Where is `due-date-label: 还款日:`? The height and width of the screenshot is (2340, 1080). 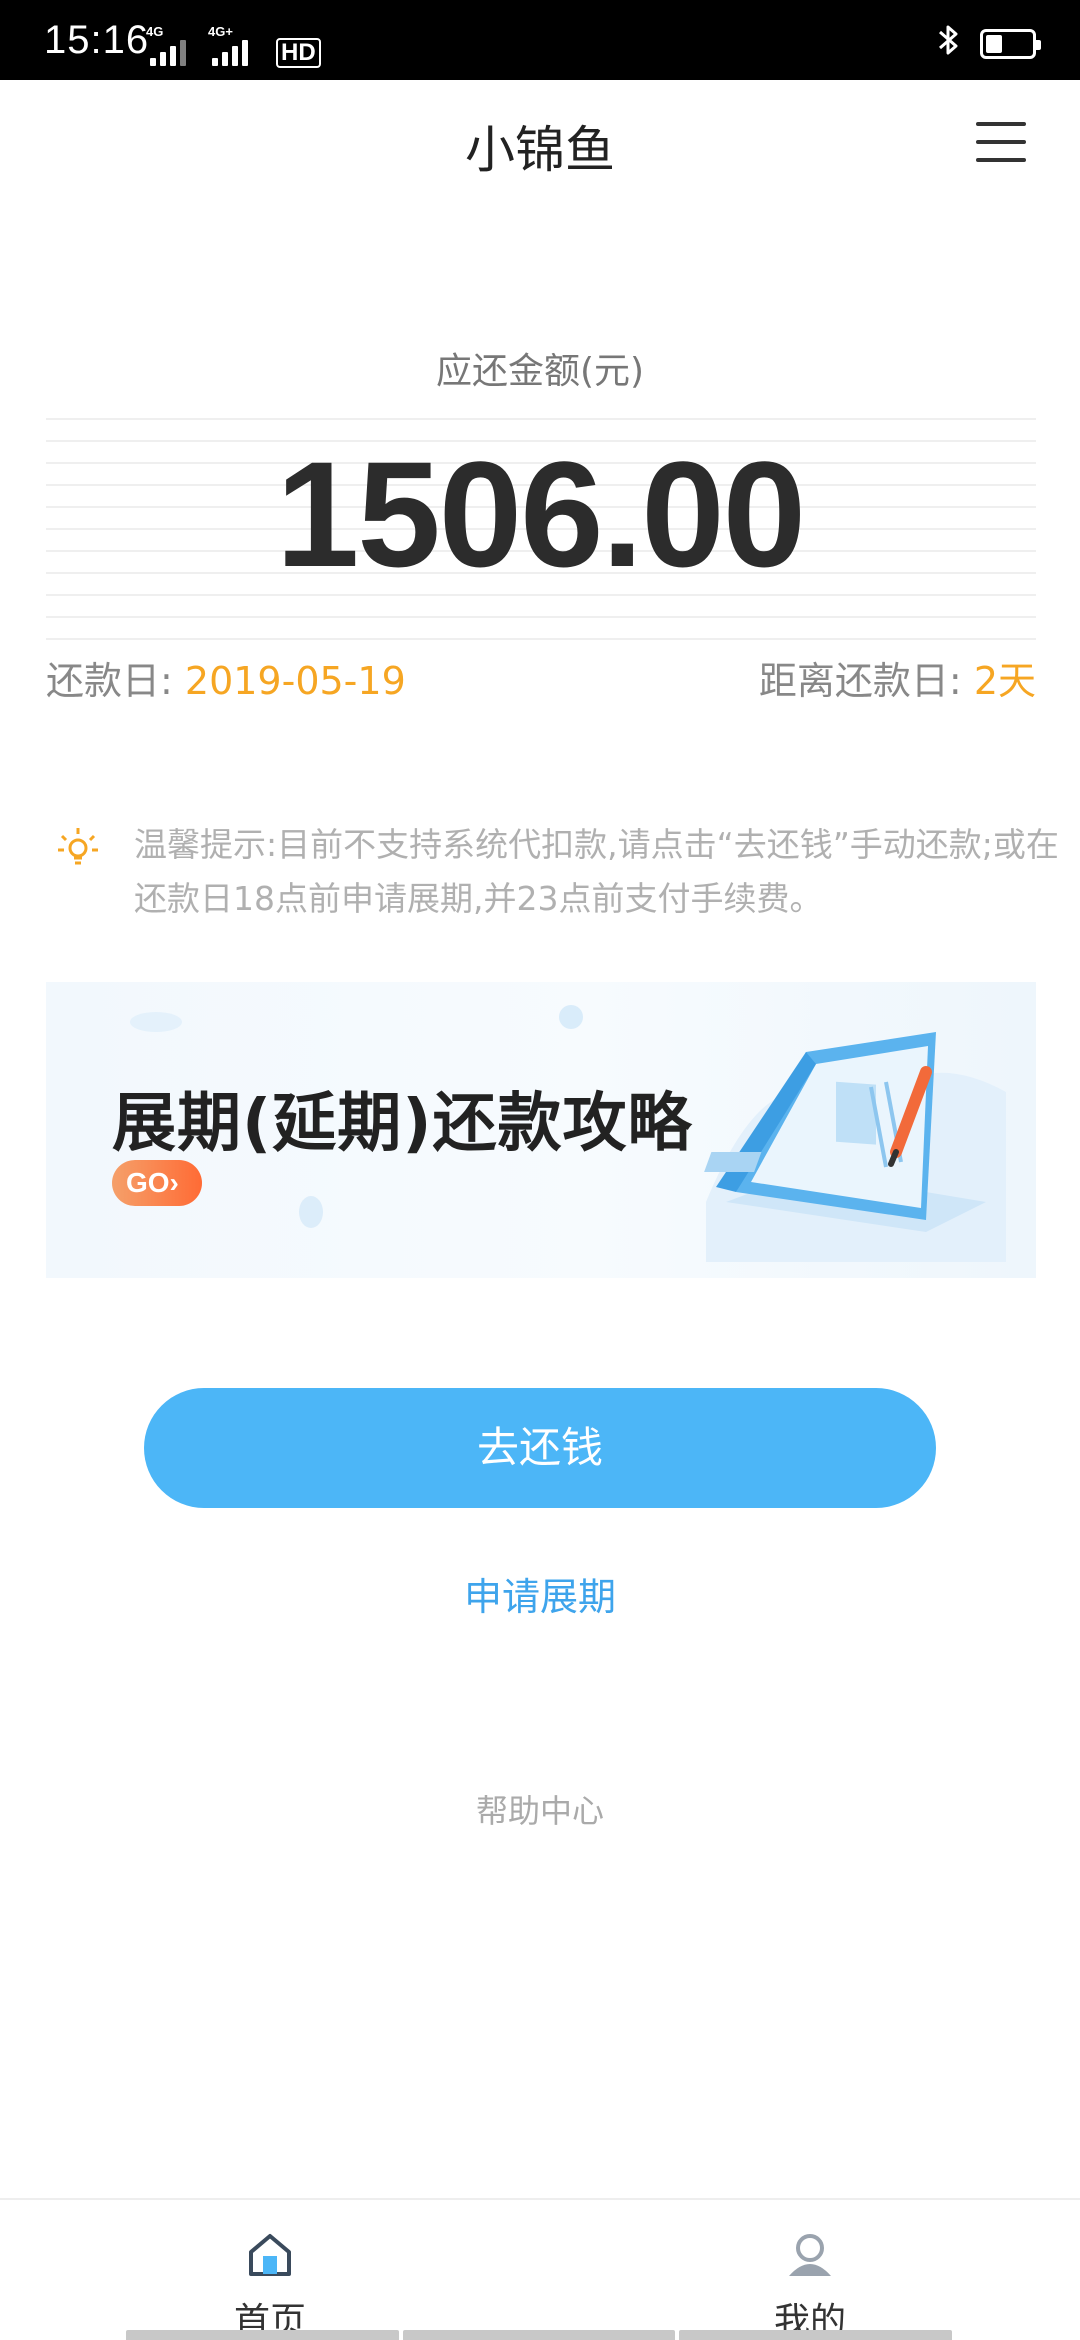
due-date-label: 还款日: is located at coordinates (109, 681).